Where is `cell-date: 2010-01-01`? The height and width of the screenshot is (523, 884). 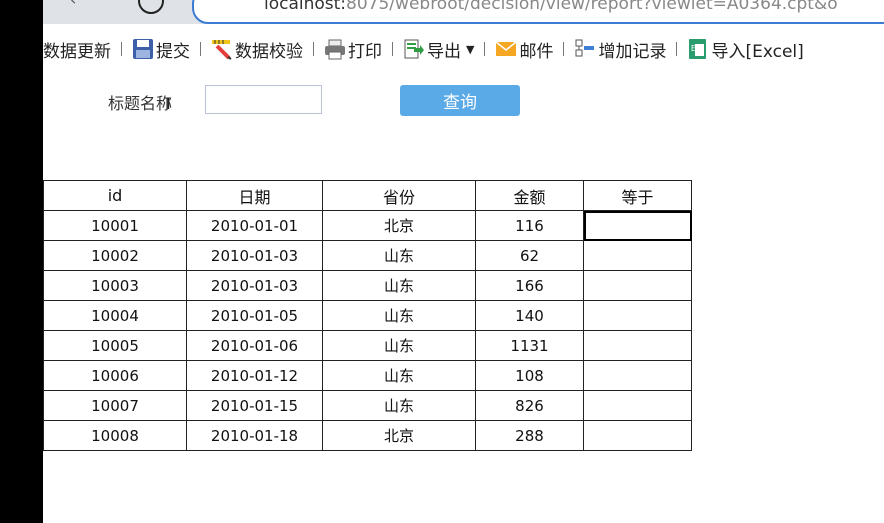 cell-date: 2010-01-01 is located at coordinates (254, 225).